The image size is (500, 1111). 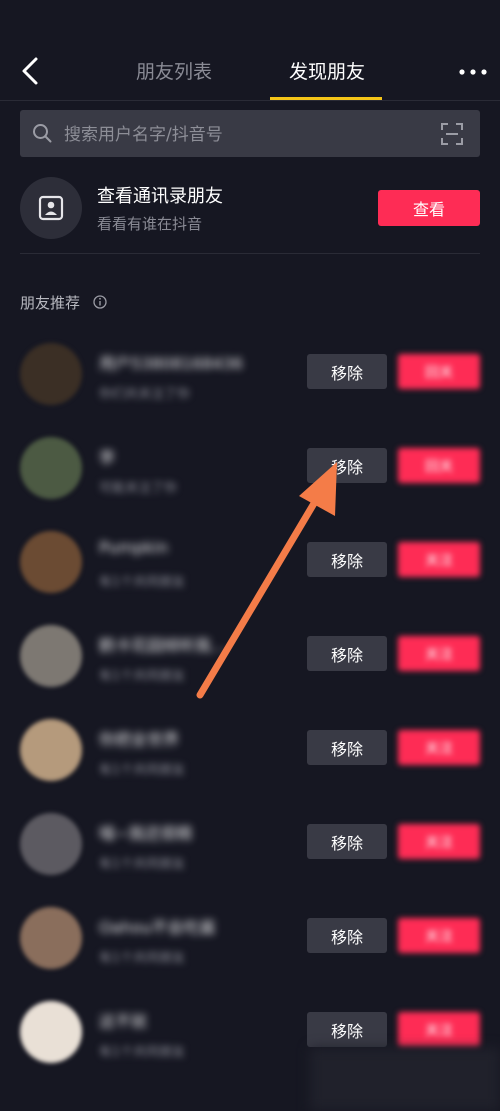 What do you see at coordinates (250, 748) in the screenshot?
I see `list-item: 你把全世界 有1个共同朋友 移除 关注` at bounding box center [250, 748].